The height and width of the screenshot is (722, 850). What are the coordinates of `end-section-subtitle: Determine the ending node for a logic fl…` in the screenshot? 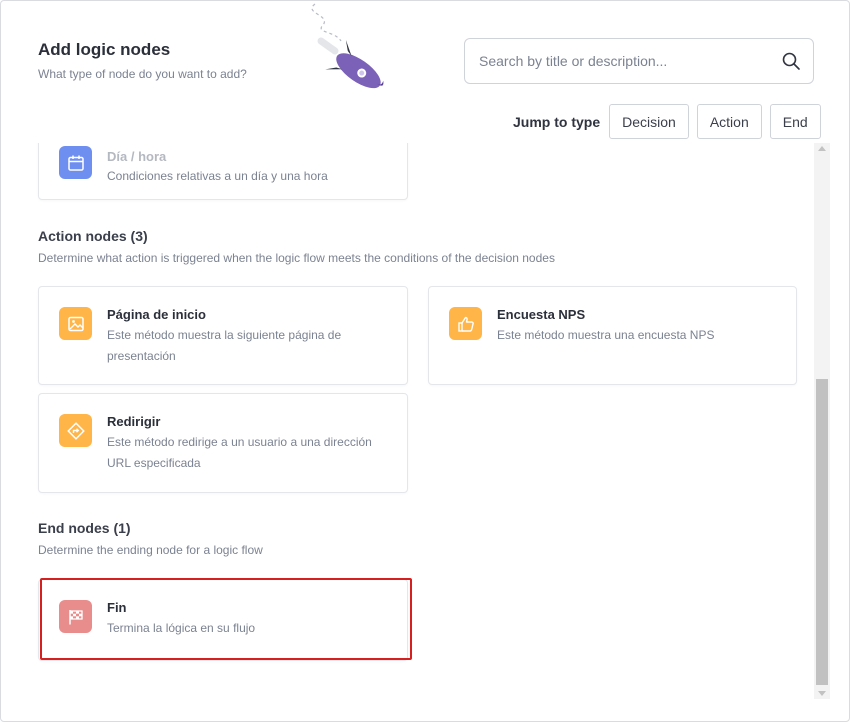 It's located at (150, 550).